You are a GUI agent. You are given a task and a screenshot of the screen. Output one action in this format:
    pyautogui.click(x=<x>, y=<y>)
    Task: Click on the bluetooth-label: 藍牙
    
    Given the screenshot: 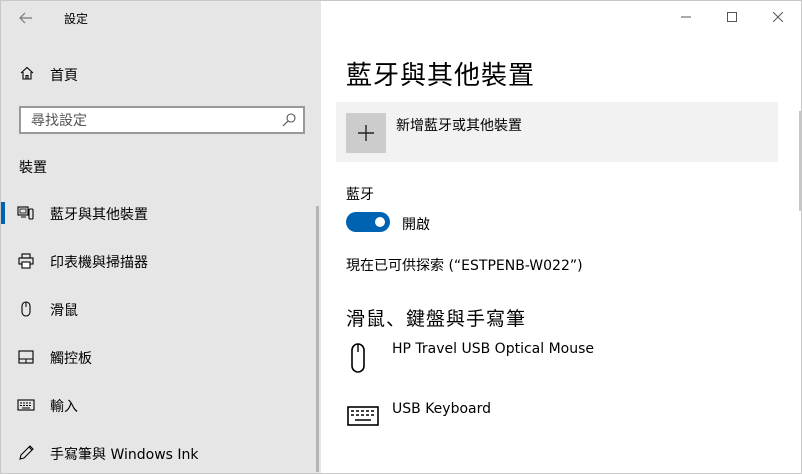 What is the action you would take?
    pyautogui.click(x=360, y=195)
    